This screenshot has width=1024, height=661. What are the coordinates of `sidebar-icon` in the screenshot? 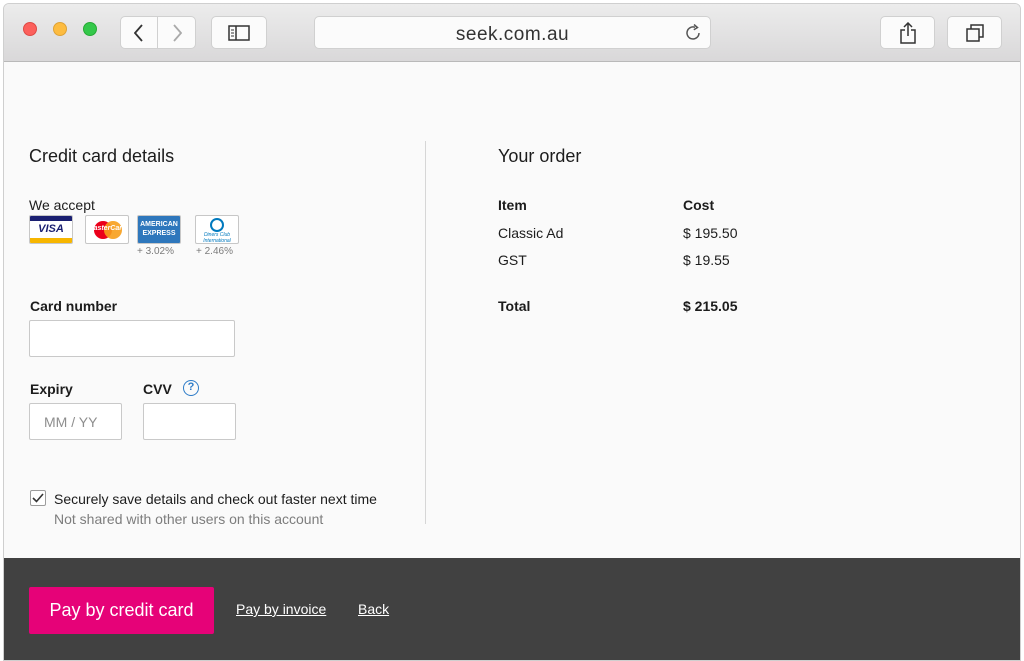 It's located at (239, 32).